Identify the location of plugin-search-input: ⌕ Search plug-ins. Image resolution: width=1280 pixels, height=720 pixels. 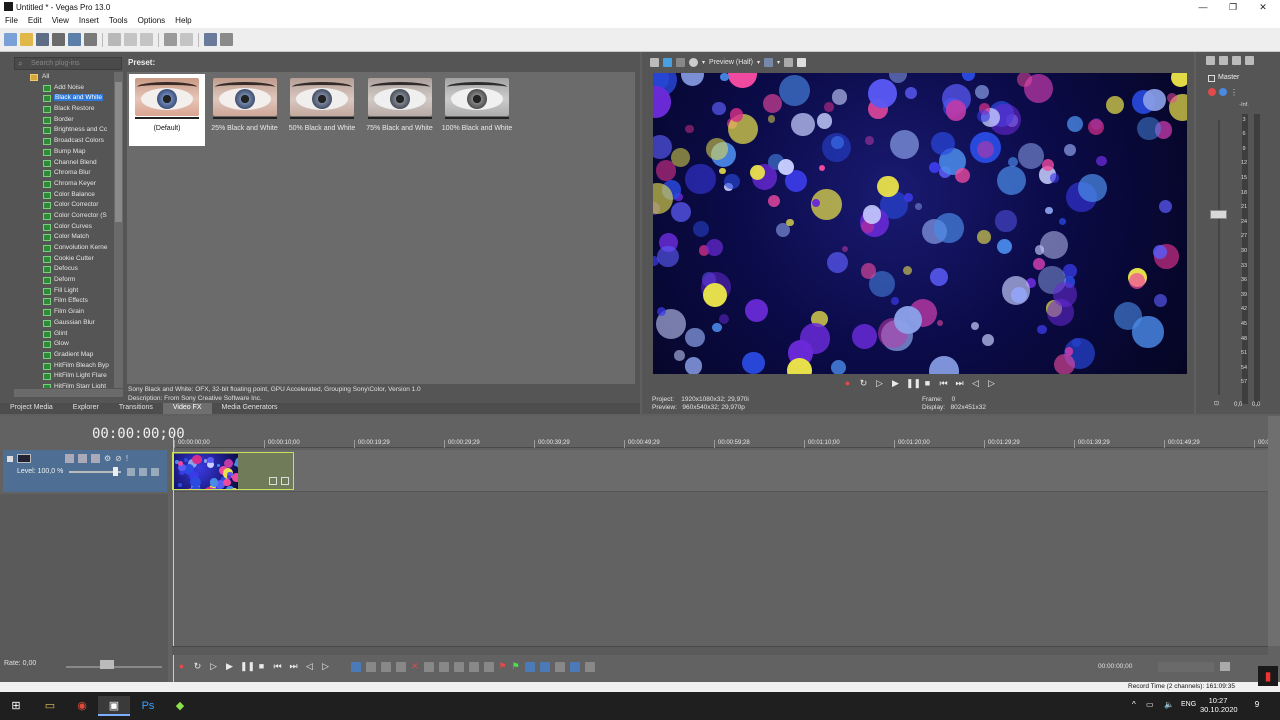
(68, 63).